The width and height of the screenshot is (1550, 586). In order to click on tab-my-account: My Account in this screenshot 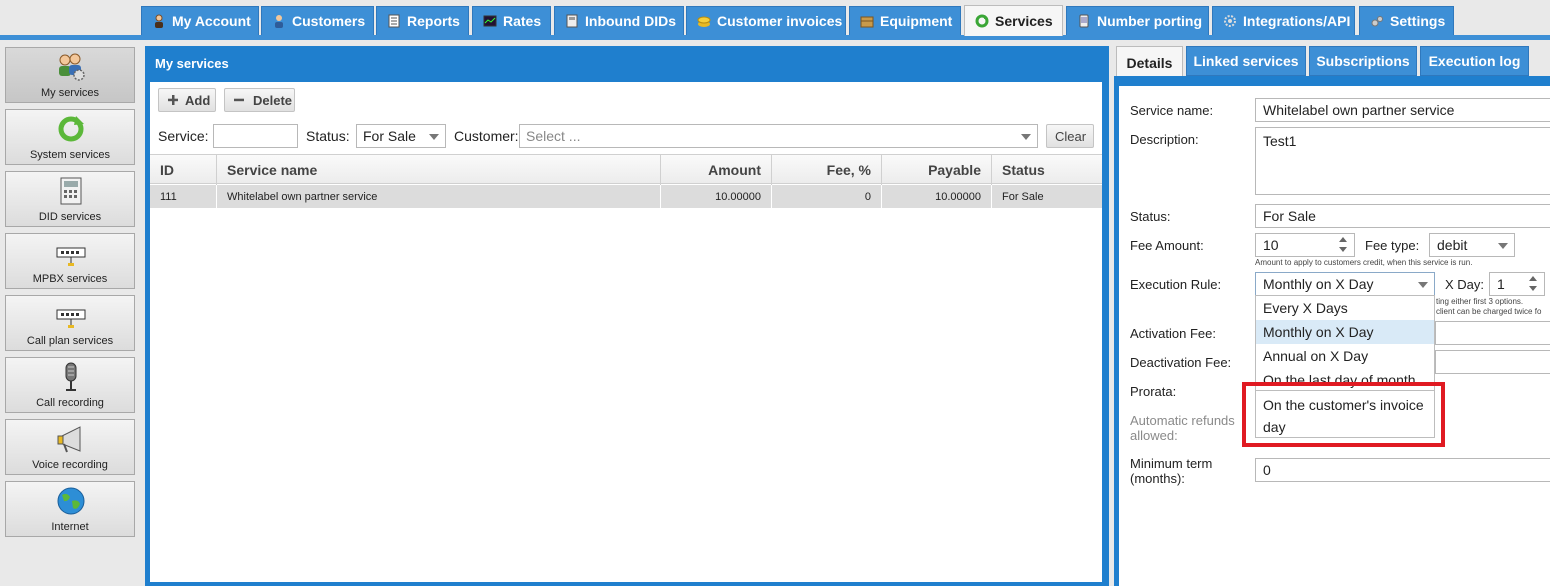, I will do `click(200, 20)`.